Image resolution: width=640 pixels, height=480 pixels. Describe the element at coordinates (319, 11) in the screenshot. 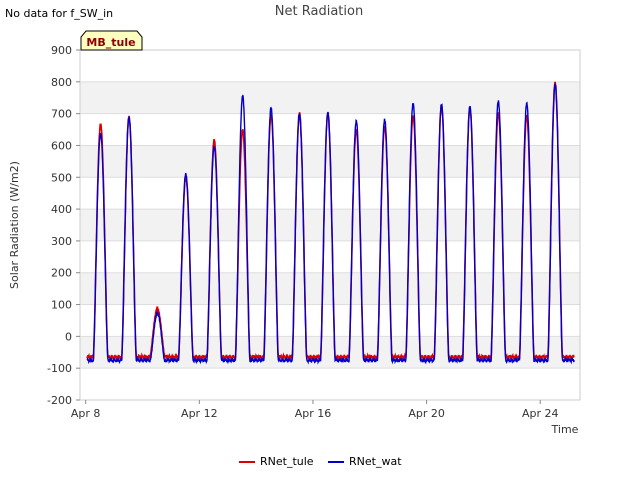

I see `chart-title: Net Radiation` at that location.